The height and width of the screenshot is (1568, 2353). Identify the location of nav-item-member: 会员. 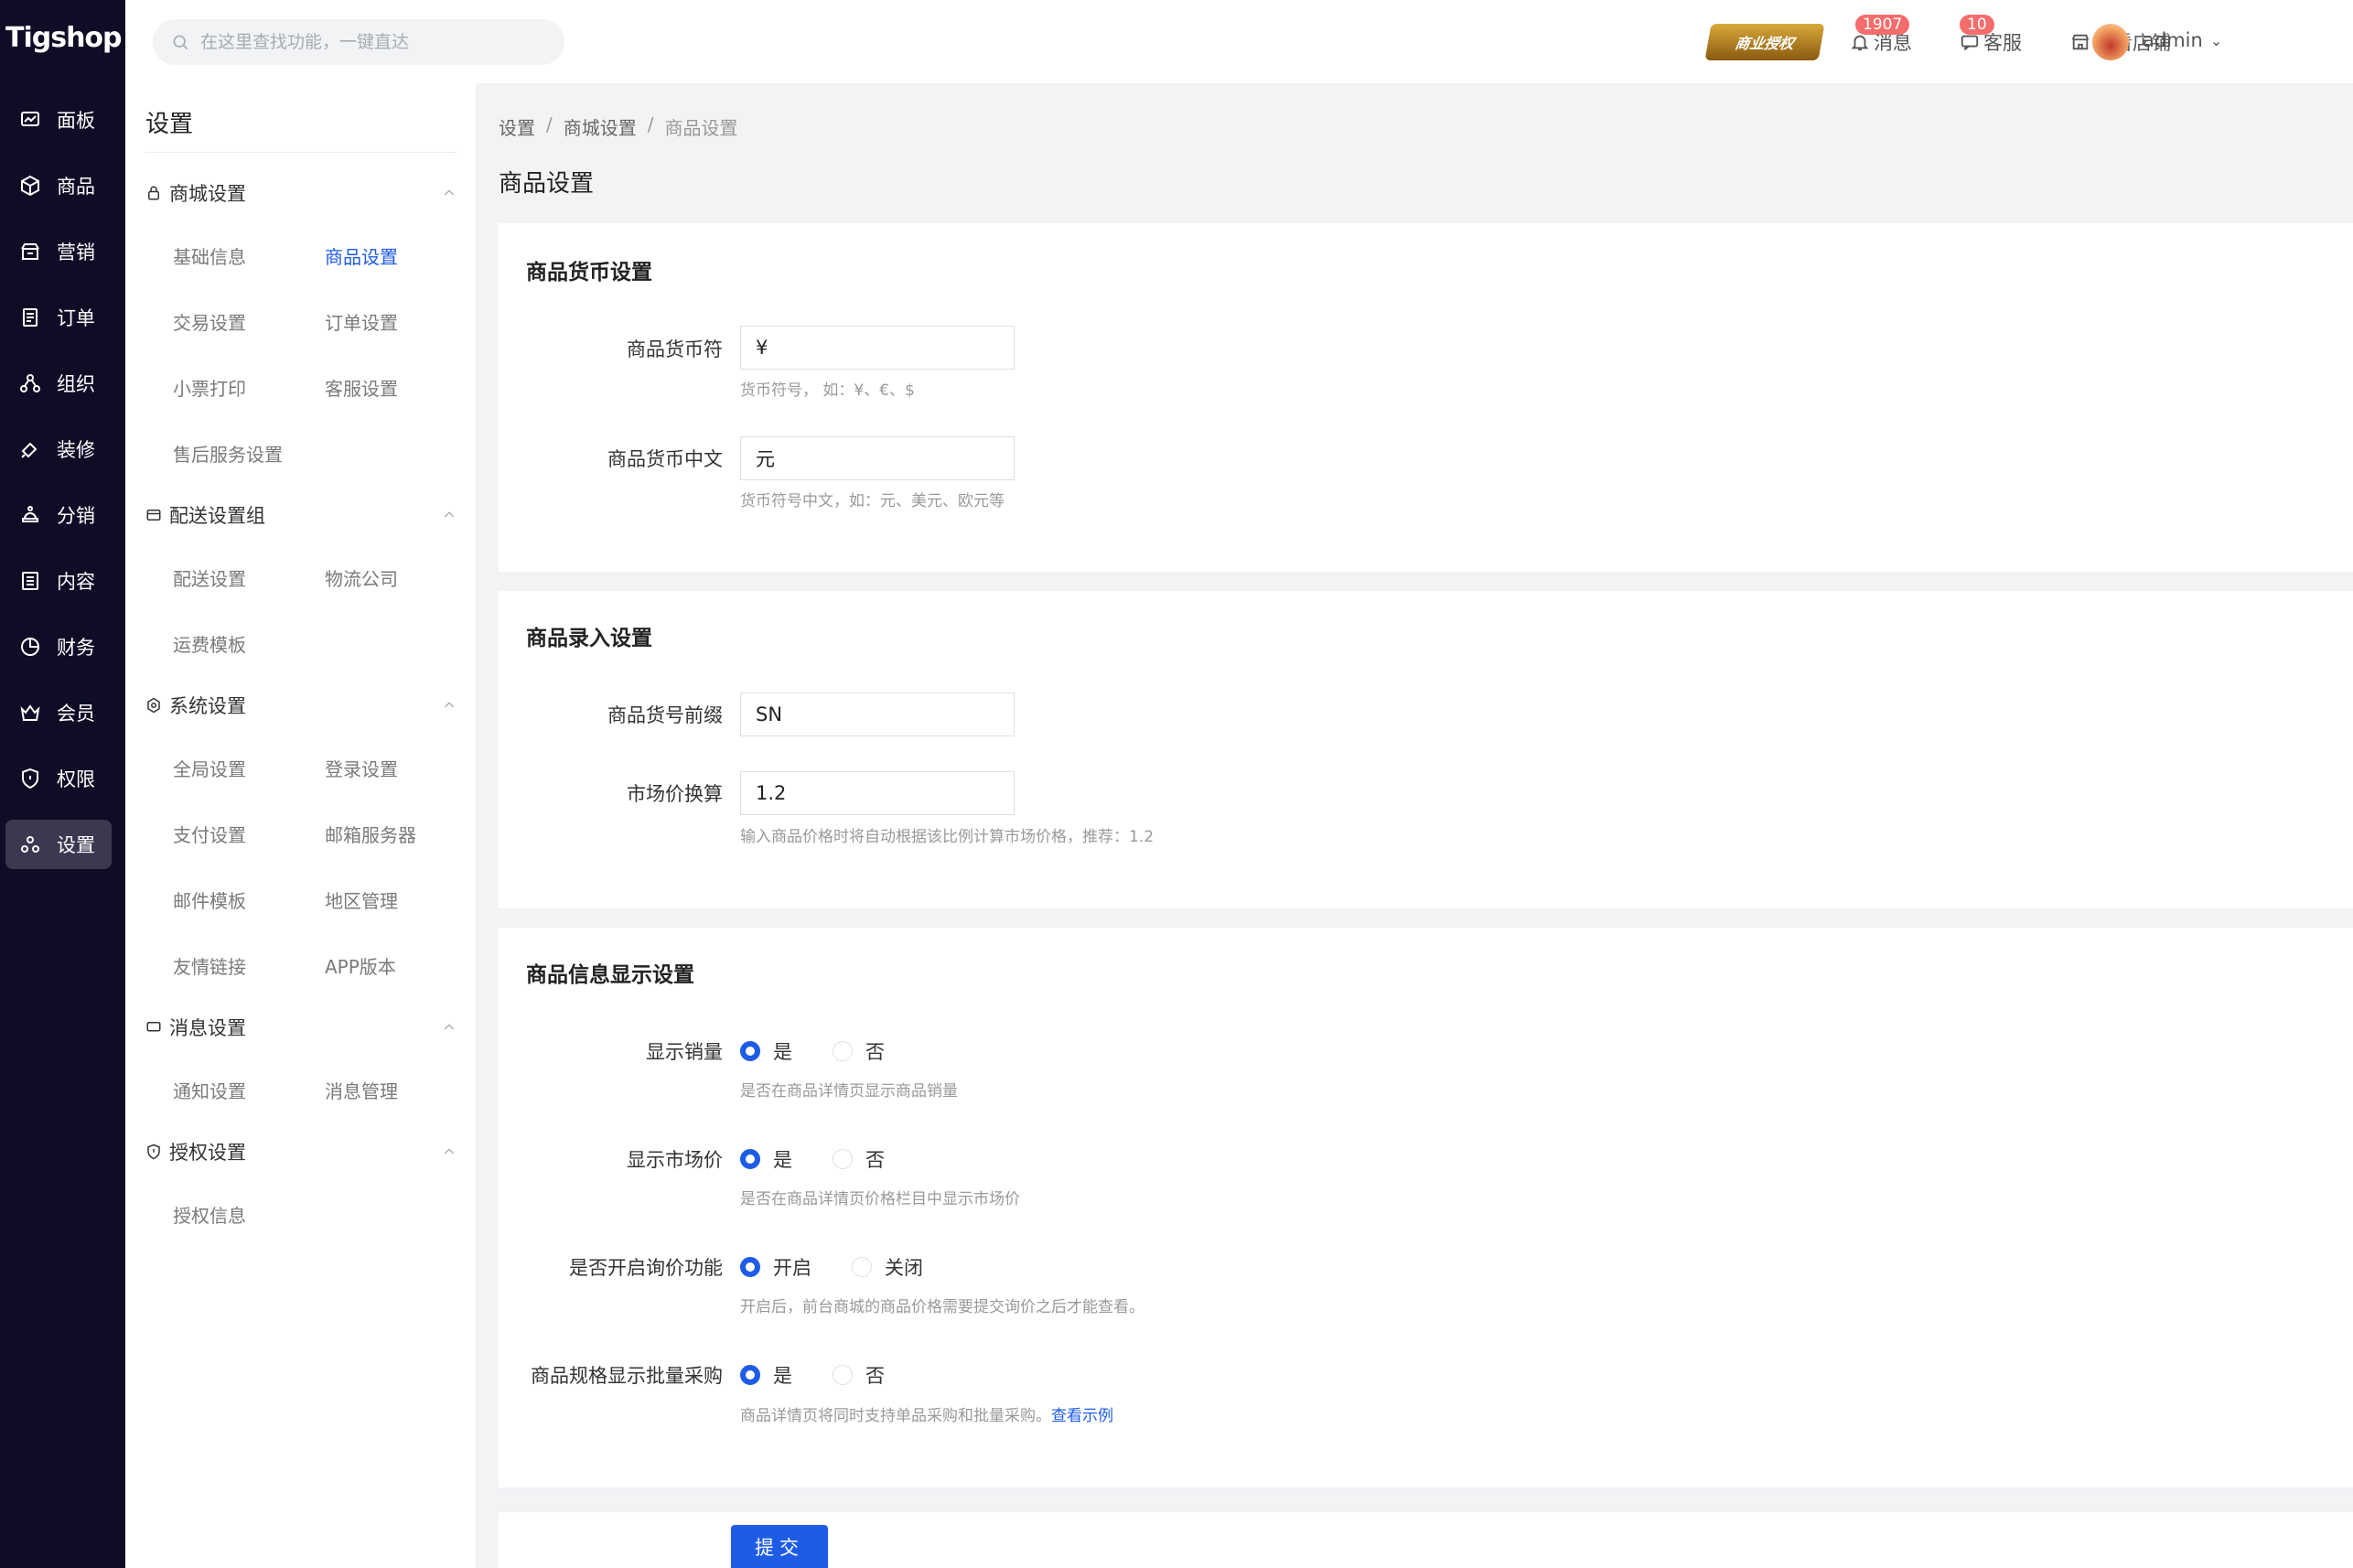
(58, 712).